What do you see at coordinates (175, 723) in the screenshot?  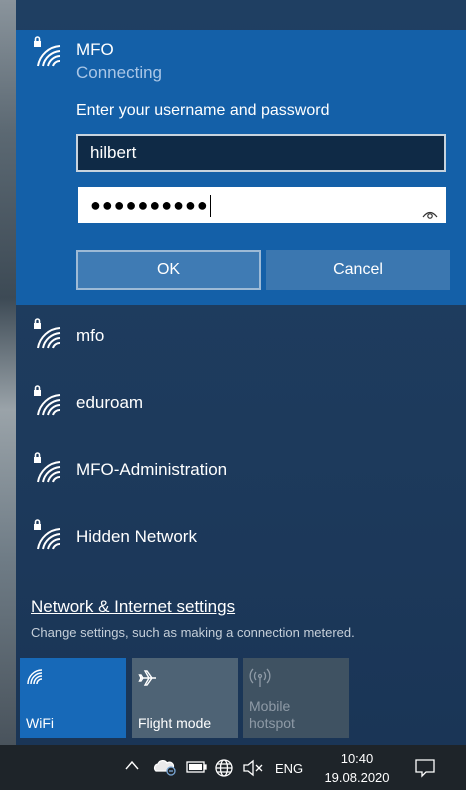 I see `flight-mode-label: Flight mode` at bounding box center [175, 723].